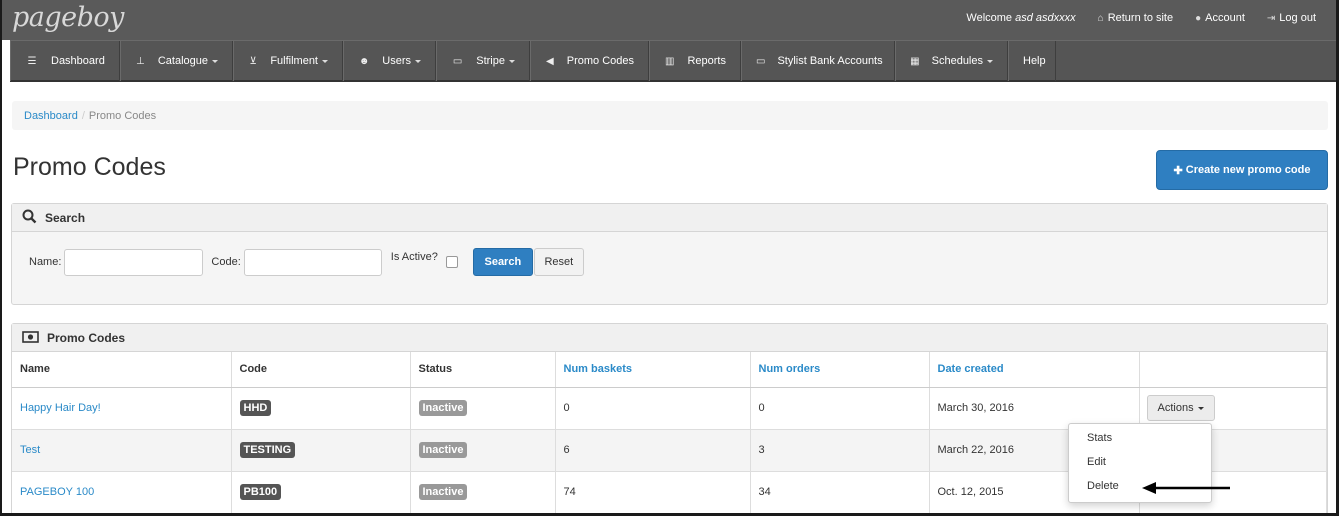 This screenshot has height=516, width=1339. I want to click on promo-name-link: PAGEBOY 100, so click(57, 492).